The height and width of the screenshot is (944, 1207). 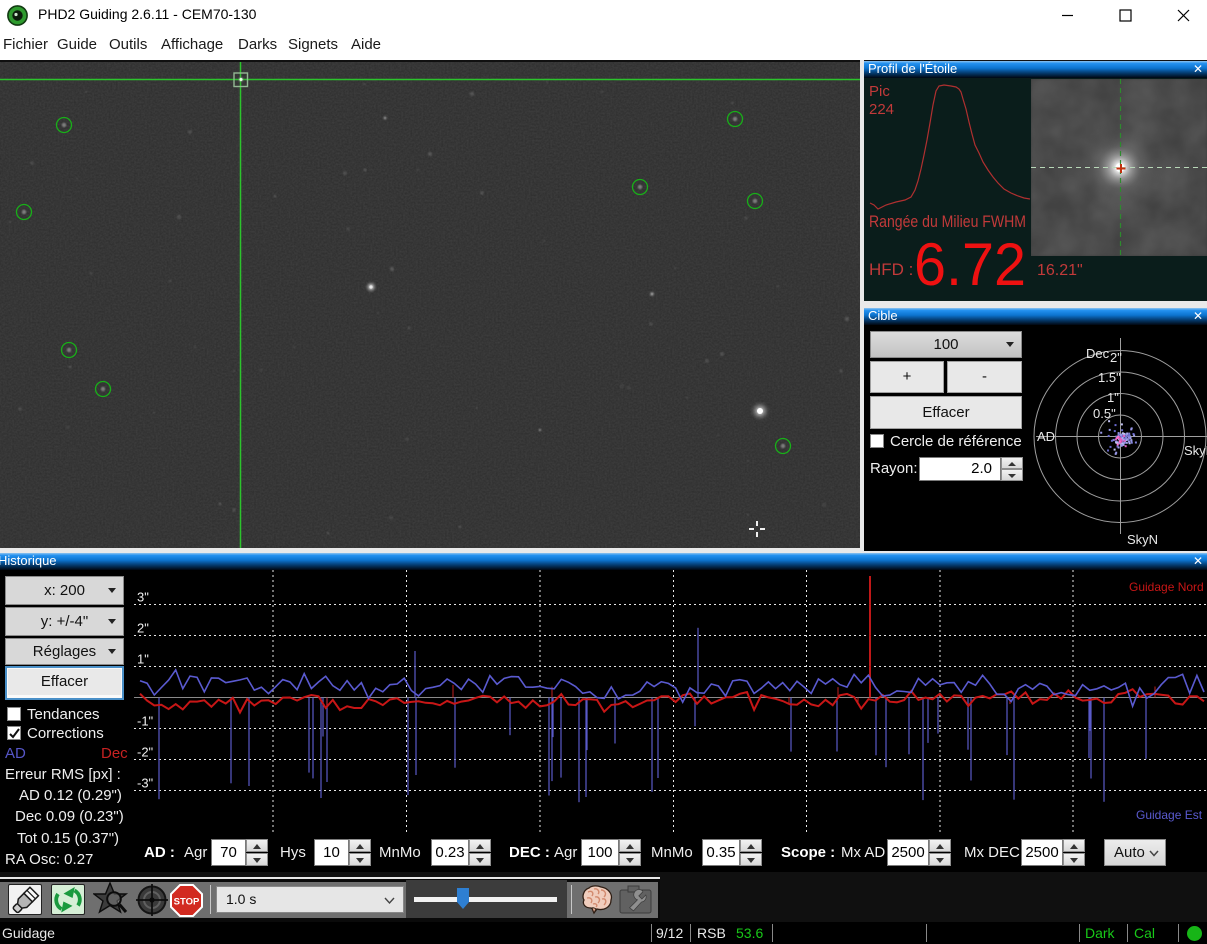 I want to click on svg-text: Guidage Nord, so click(x=1166, y=587).